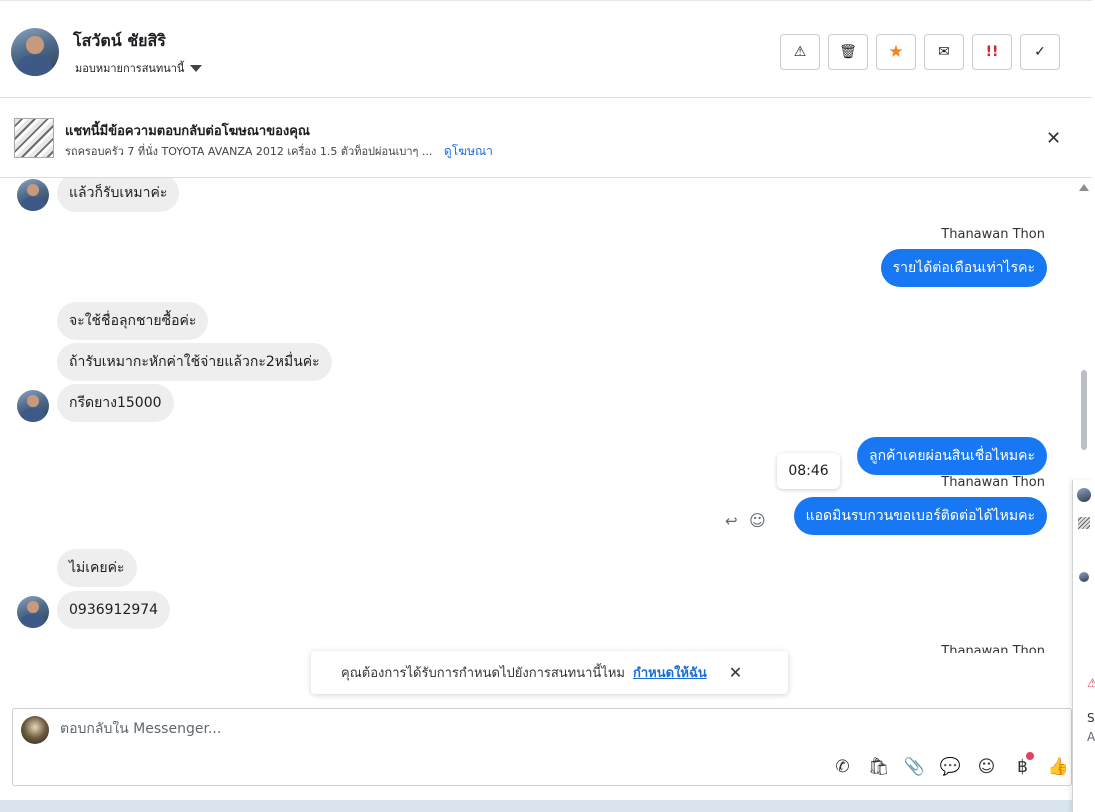 The width and height of the screenshot is (1095, 812). I want to click on delete-button: 🗑, so click(848, 52).